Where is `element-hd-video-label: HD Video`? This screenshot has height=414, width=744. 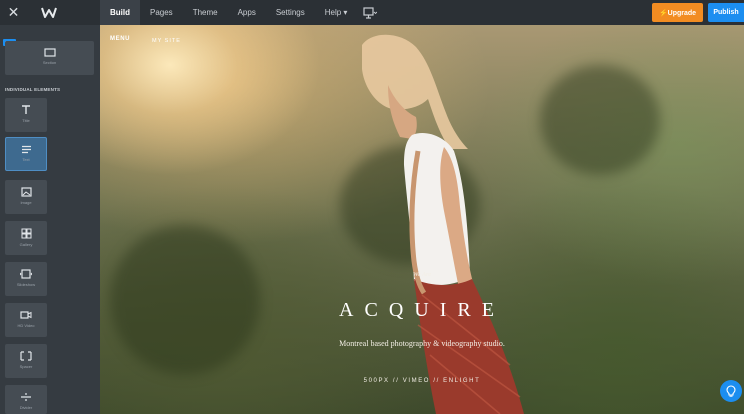 element-hd-video-label: HD Video is located at coordinates (26, 325).